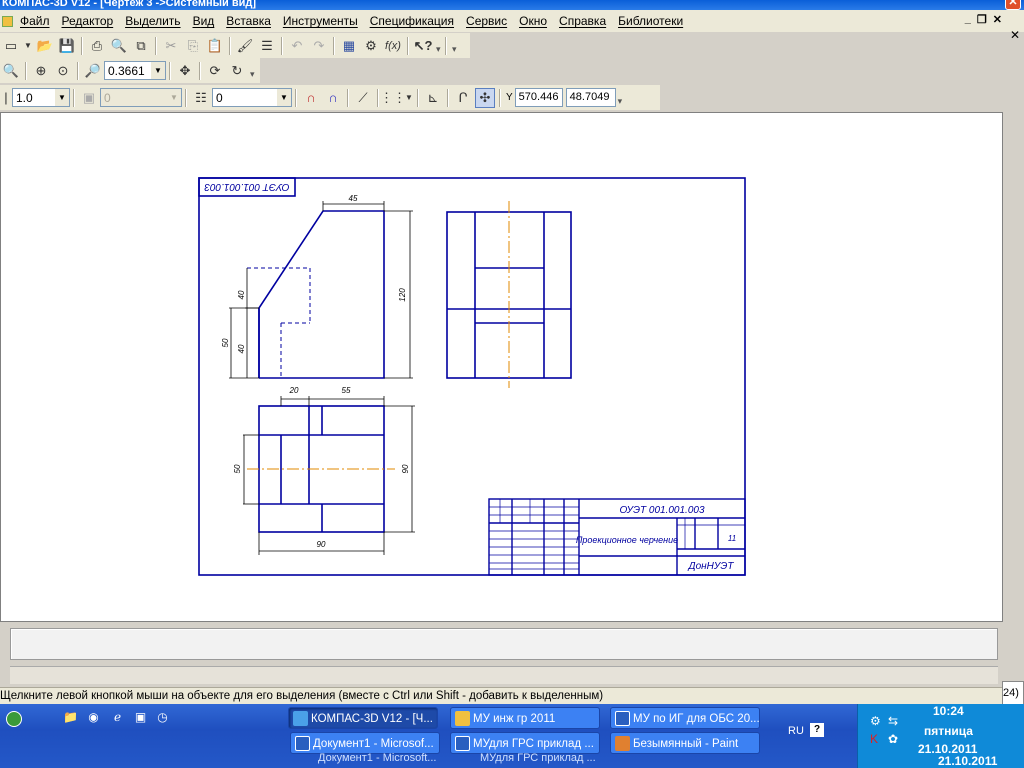 This screenshot has height=768, width=1024. I want to click on new-document-icon: ▭, so click(11, 46).